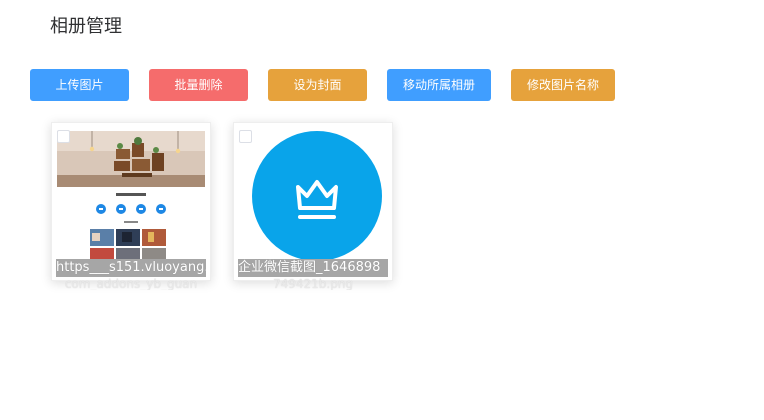 This screenshot has width=764, height=420. I want to click on set-cover-button: 设为封面, so click(317, 85).